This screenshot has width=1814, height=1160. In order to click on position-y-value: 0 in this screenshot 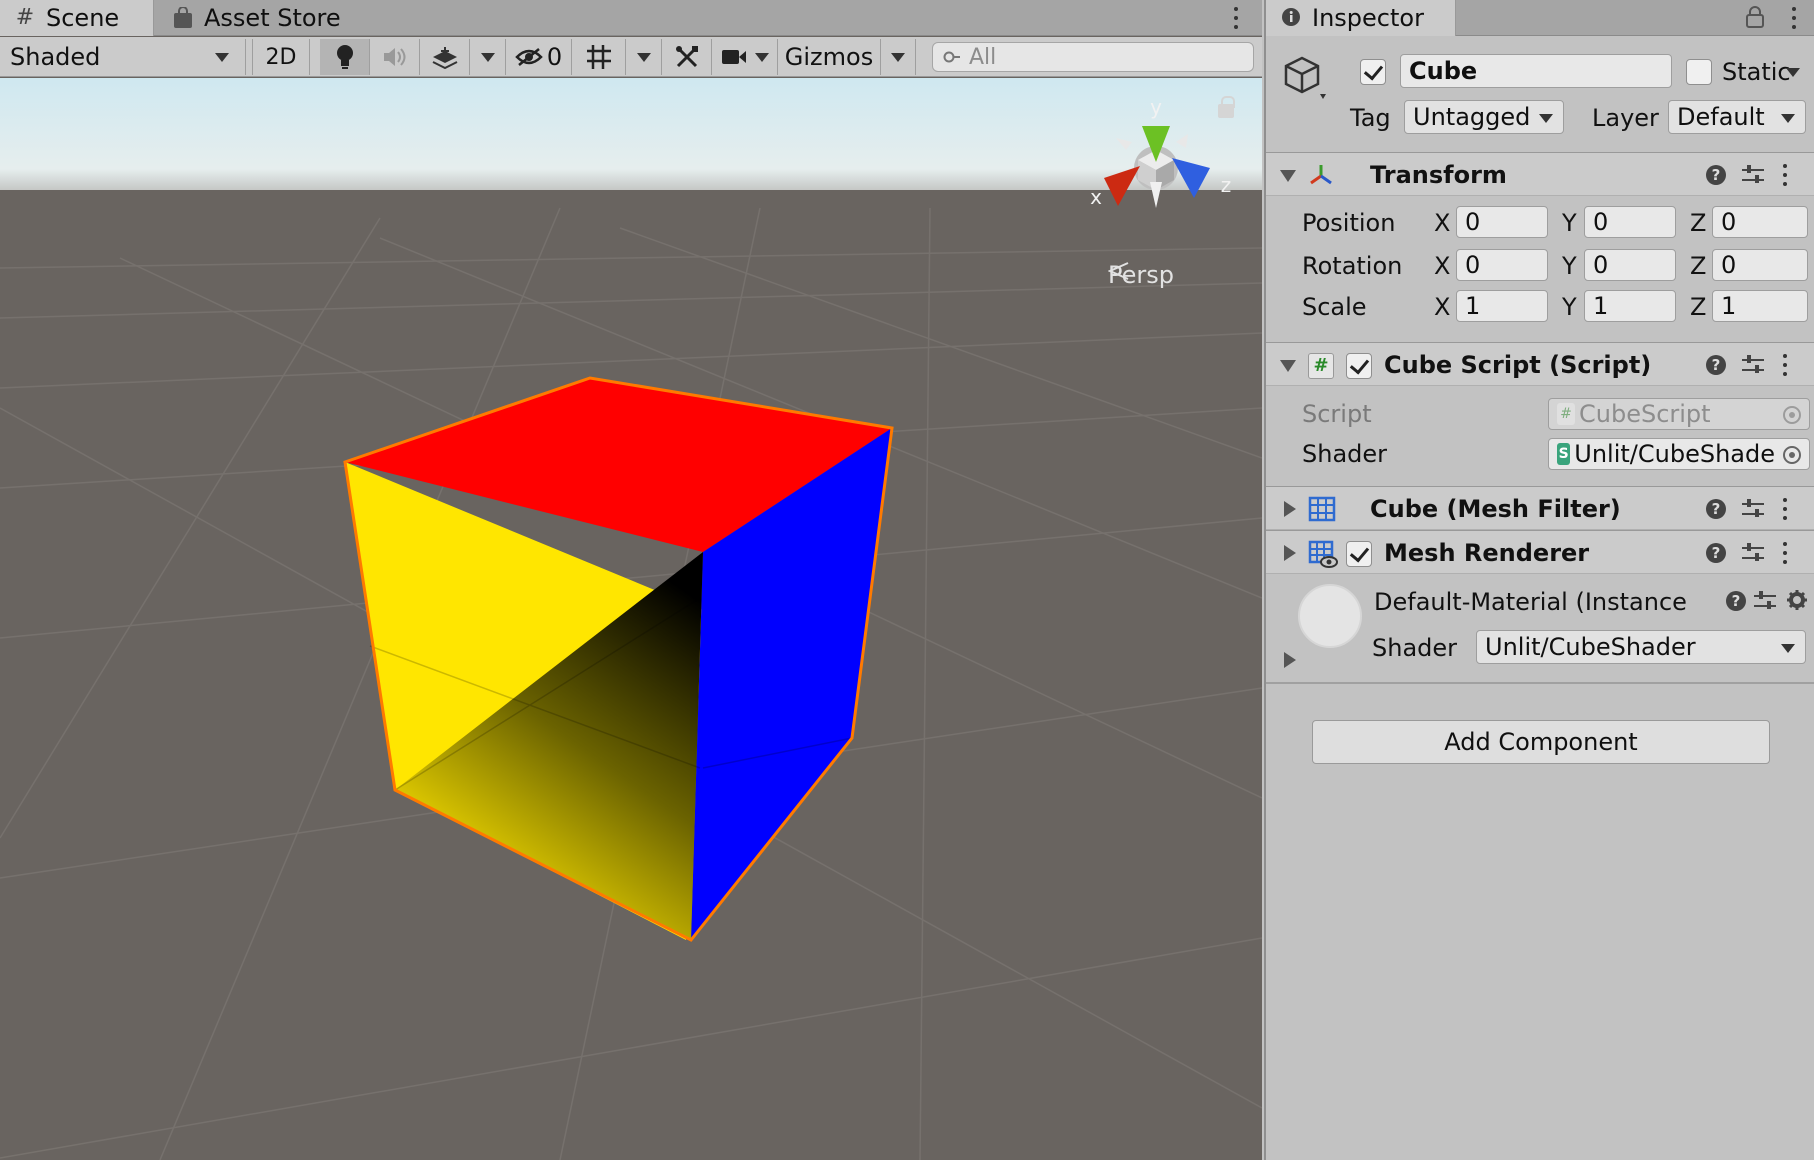, I will do `click(1601, 222)`.